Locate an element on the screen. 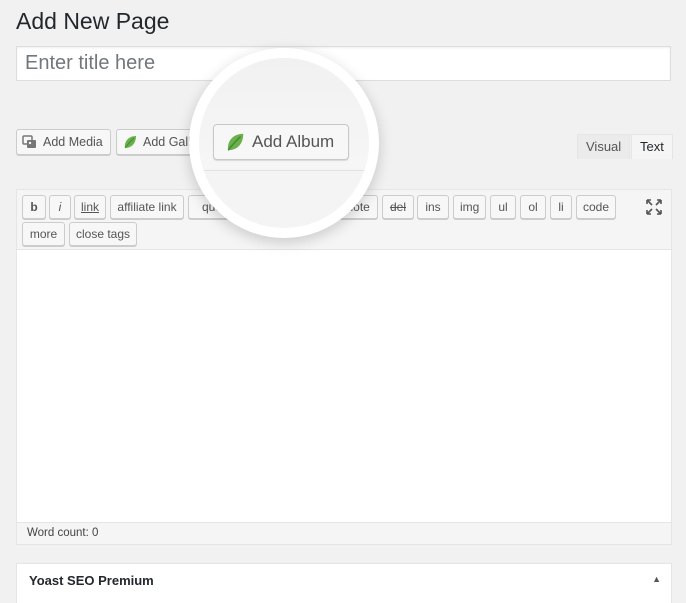  media-icon is located at coordinates (30, 142).